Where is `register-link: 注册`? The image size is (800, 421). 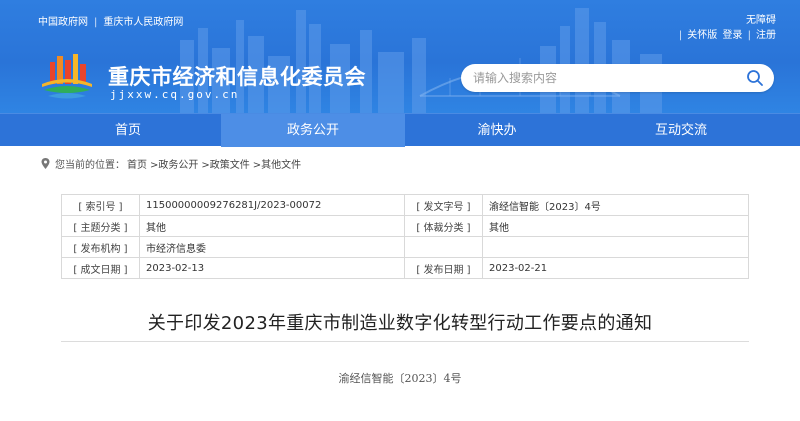 register-link: 注册 is located at coordinates (766, 35).